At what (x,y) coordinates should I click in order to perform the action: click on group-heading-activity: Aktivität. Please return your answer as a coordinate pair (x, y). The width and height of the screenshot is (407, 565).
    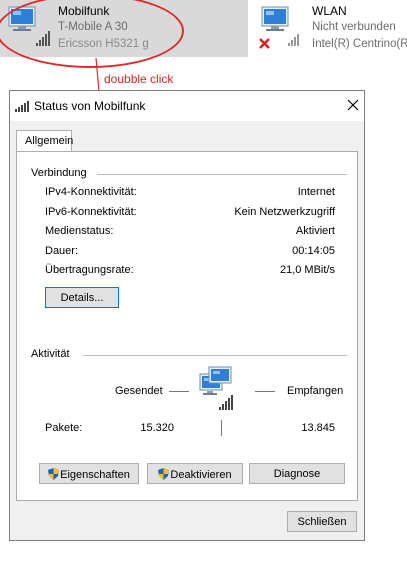
    Looking at the image, I should click on (50, 354).